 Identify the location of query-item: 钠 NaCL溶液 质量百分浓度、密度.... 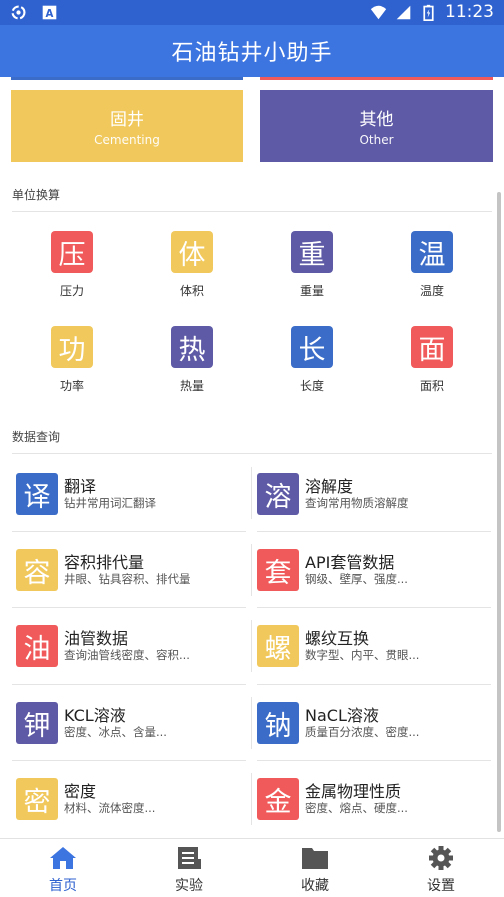
(376, 723).